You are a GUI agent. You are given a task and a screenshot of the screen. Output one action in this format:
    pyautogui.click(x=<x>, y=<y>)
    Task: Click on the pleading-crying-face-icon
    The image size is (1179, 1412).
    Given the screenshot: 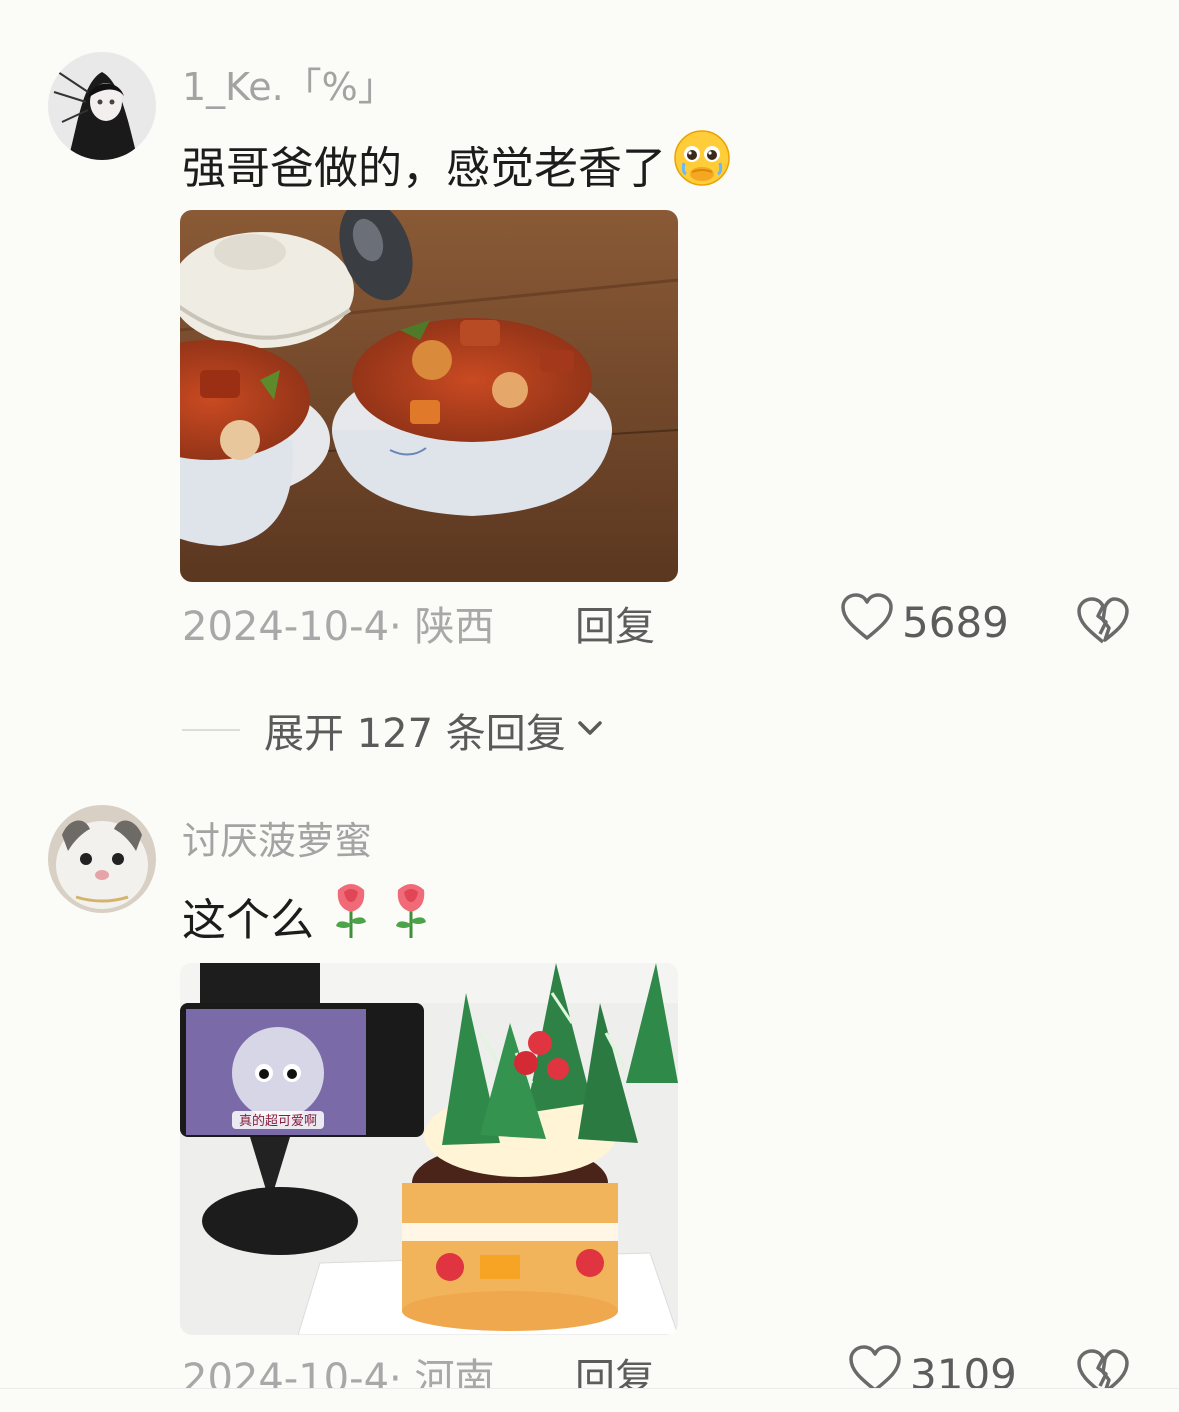 What is the action you would take?
    pyautogui.click(x=702, y=163)
    